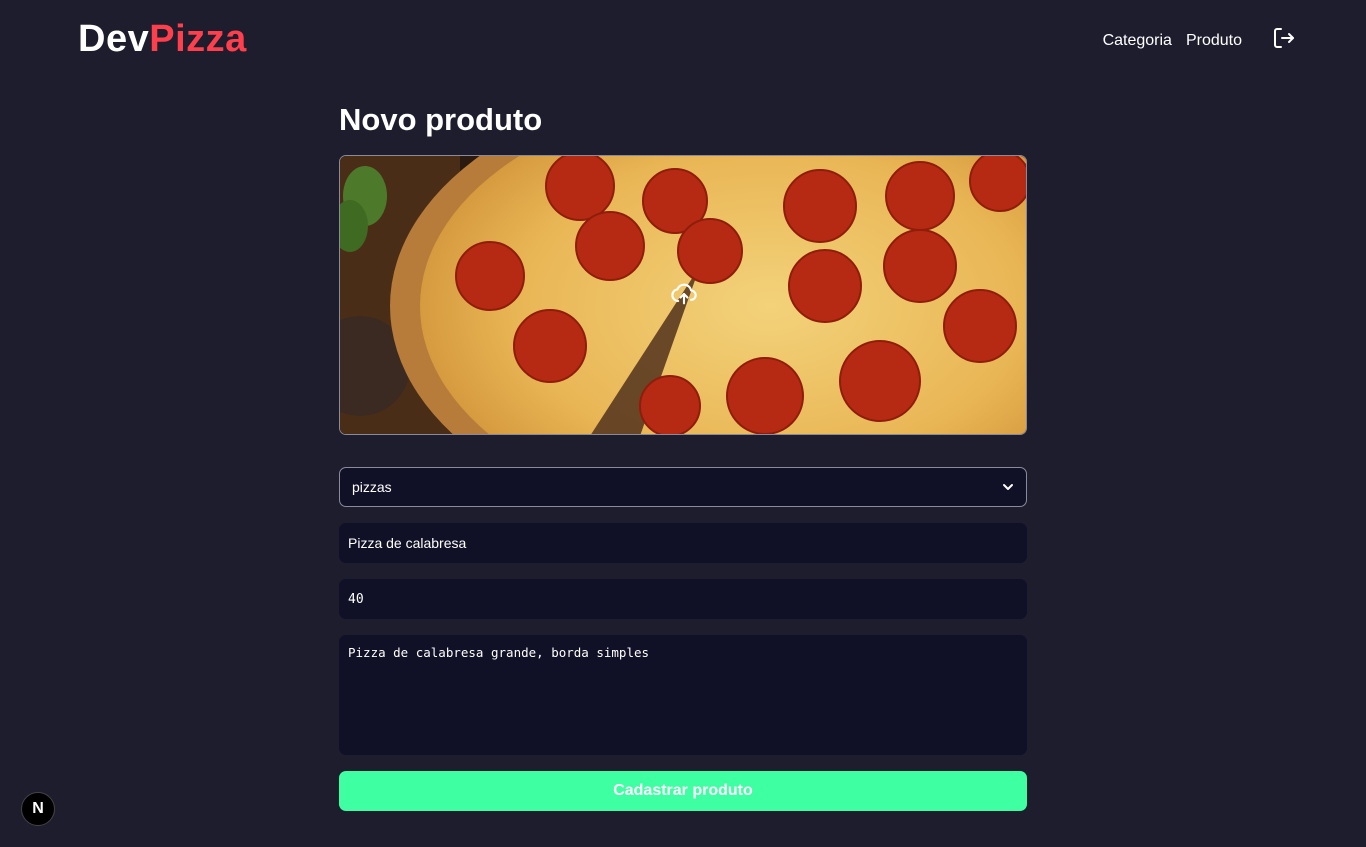 The width and height of the screenshot is (1366, 847). I want to click on logout-icon, so click(1284, 38).